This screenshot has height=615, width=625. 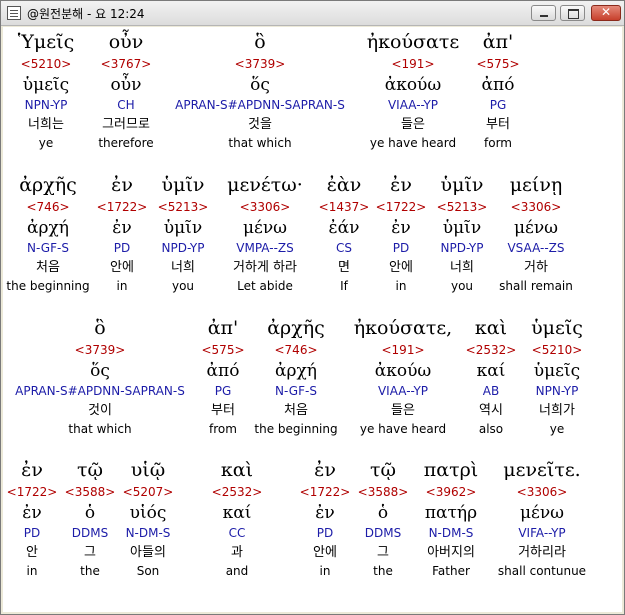 What do you see at coordinates (344, 228) in the screenshot?
I see `lemma: ἐάν` at bounding box center [344, 228].